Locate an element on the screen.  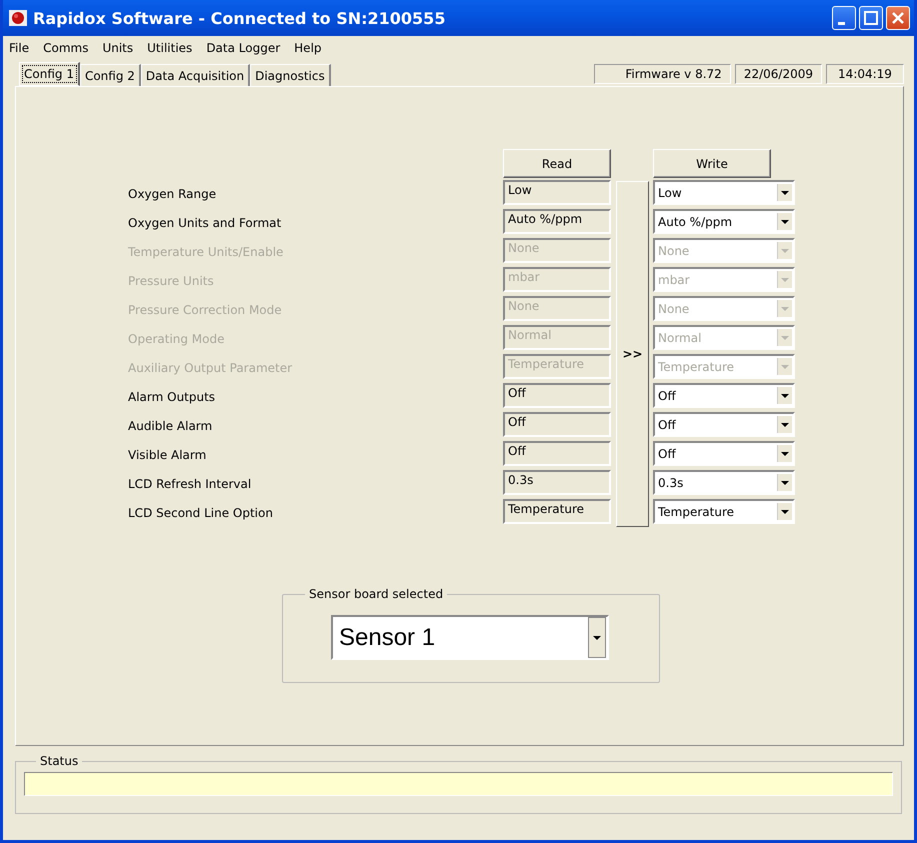
read-value-field: 0.3s is located at coordinates (557, 482).